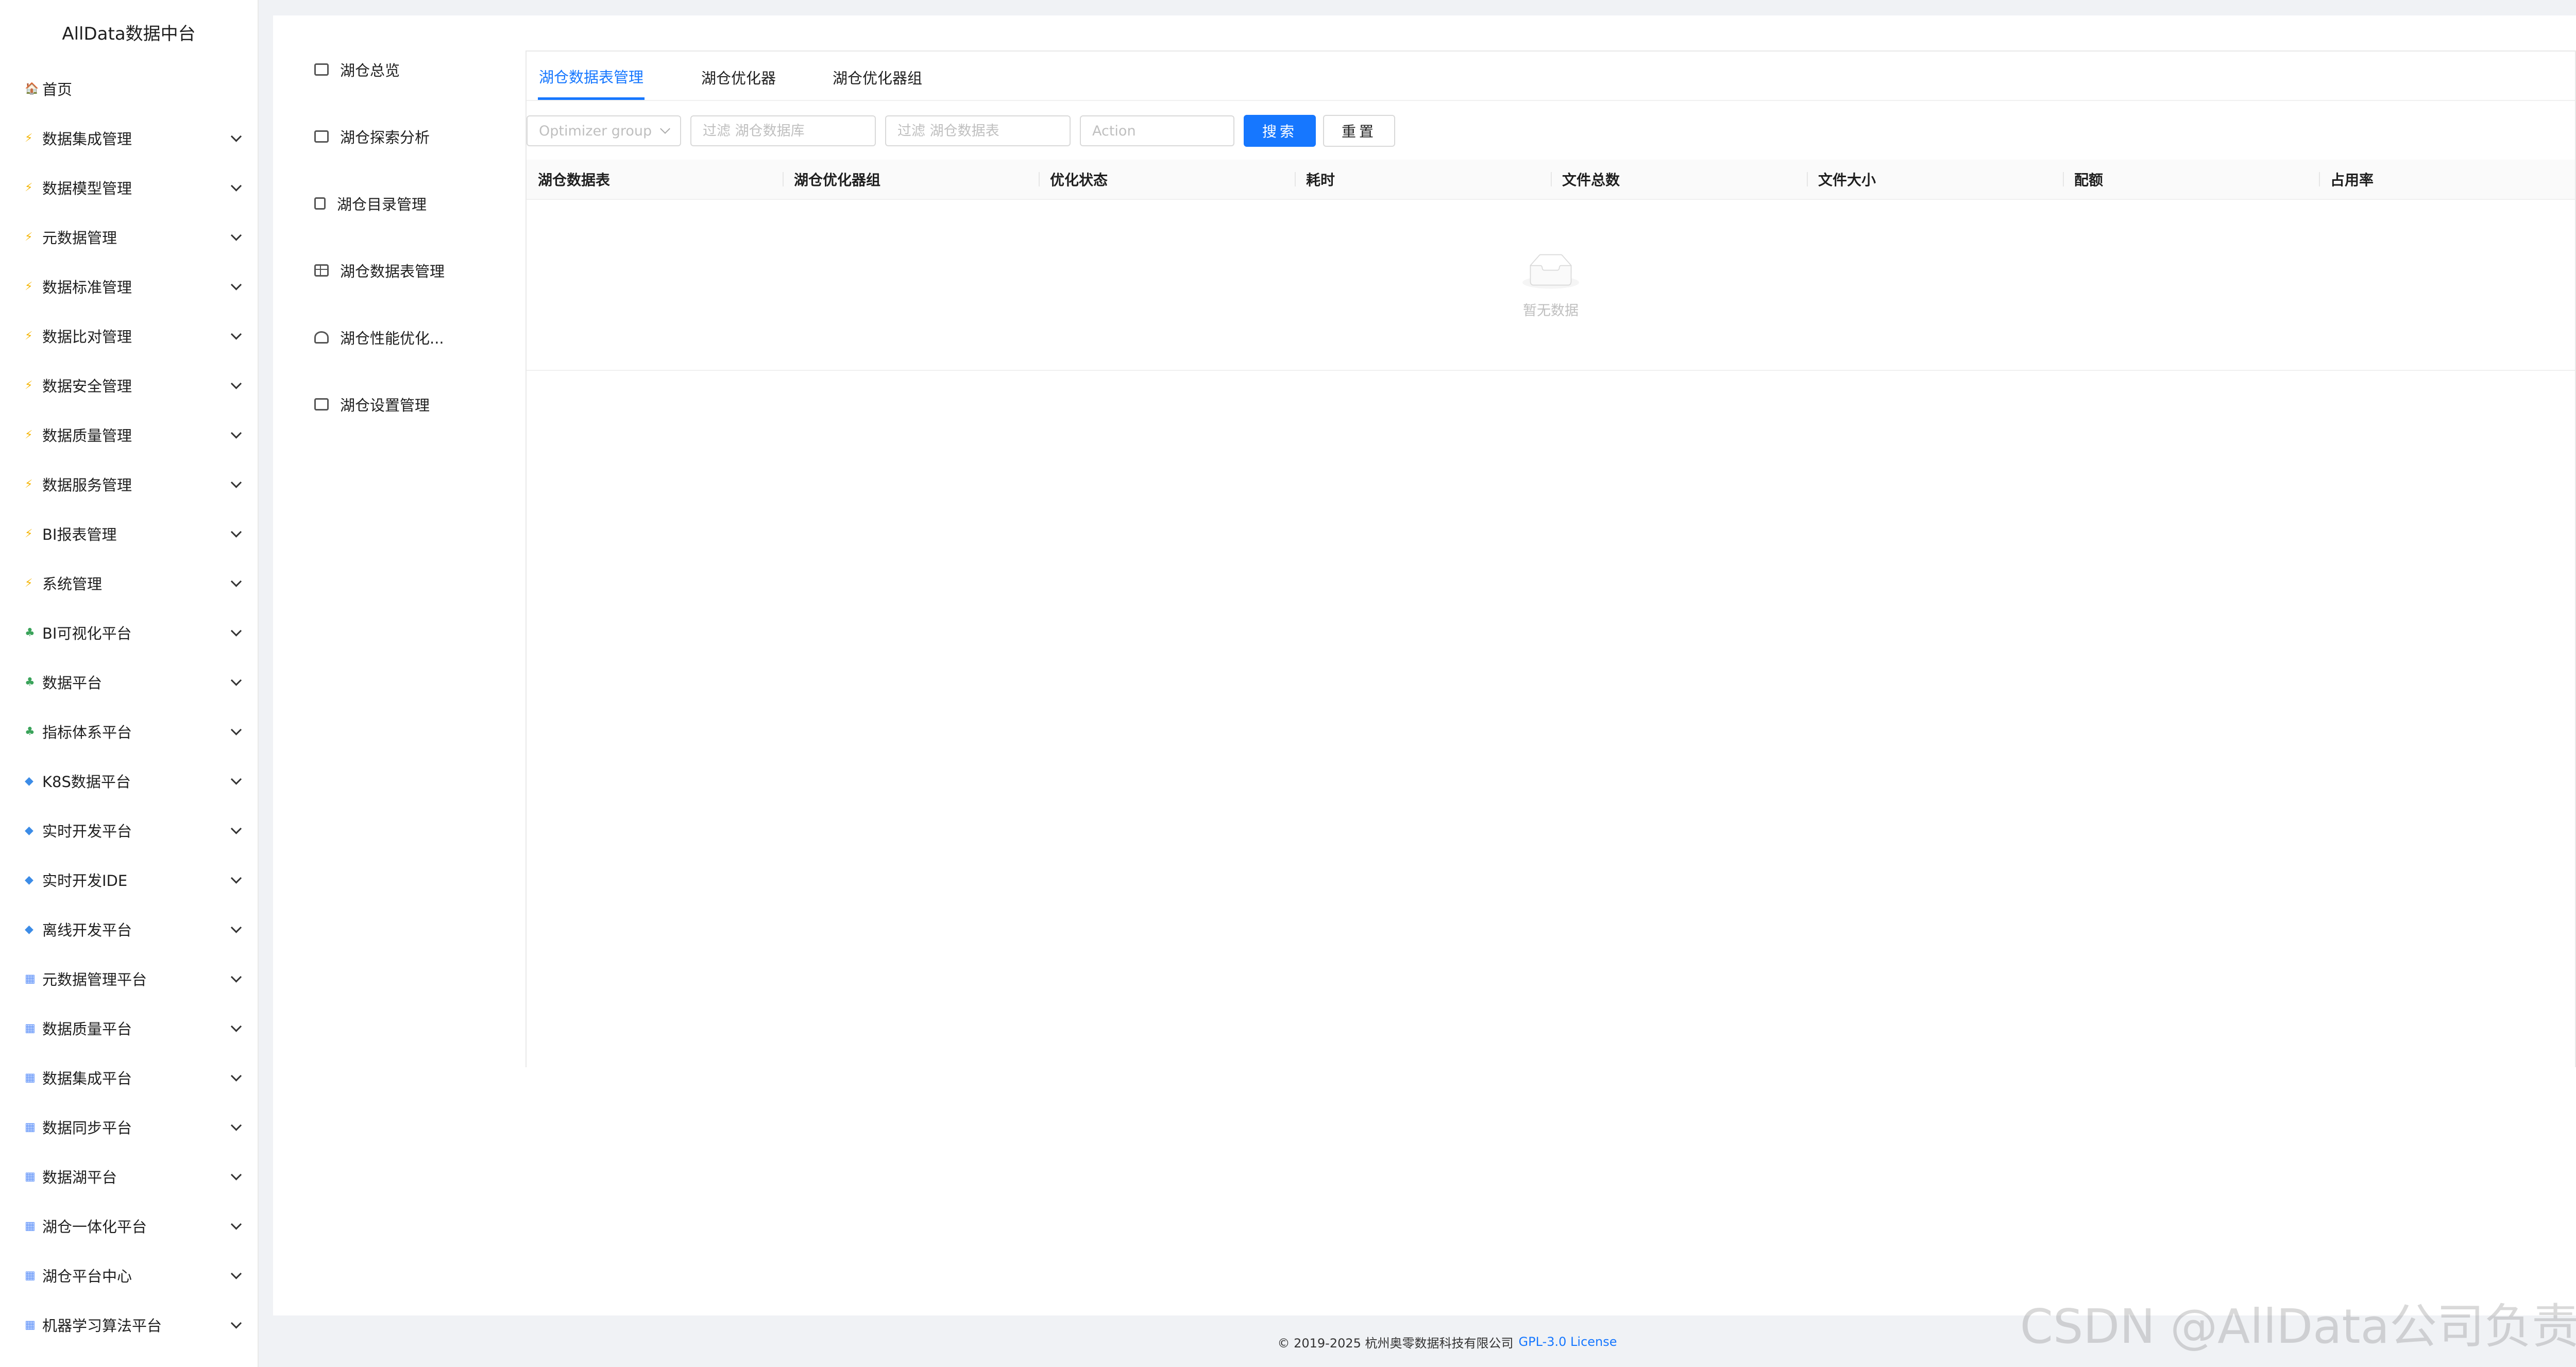  I want to click on gem-icon: ◆, so click(29, 880).